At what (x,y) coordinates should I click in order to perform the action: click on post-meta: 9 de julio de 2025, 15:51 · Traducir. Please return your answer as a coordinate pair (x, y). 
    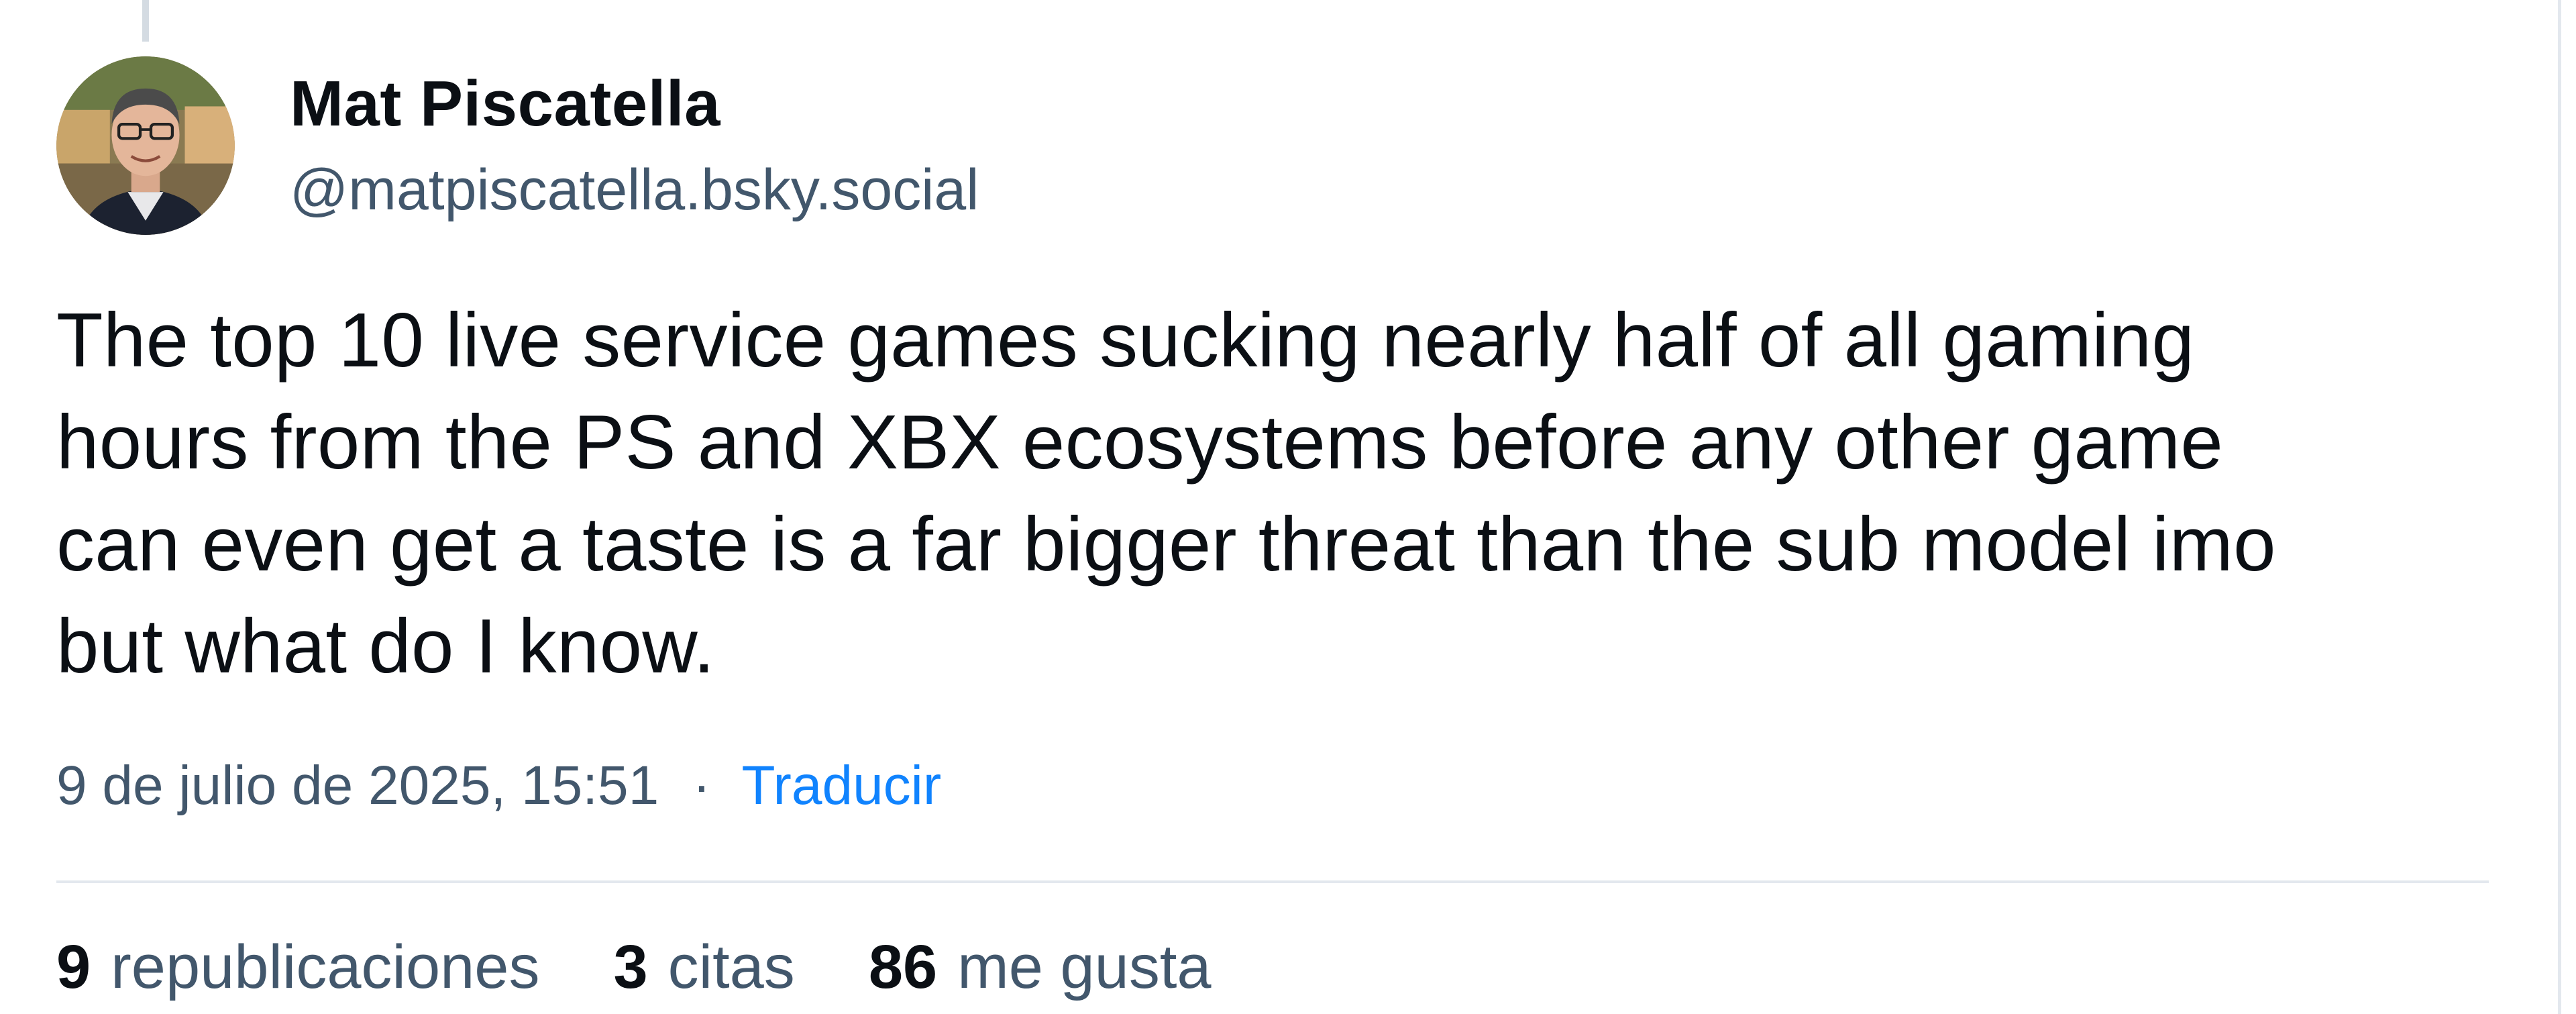
    Looking at the image, I should click on (1280, 786).